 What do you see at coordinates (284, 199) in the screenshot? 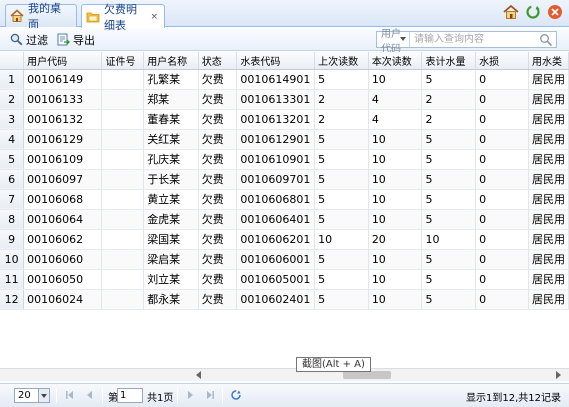
I see `table-row: 7 00106068 黄立某 欠费 0010606801 5 10 5 0 居民用` at bounding box center [284, 199].